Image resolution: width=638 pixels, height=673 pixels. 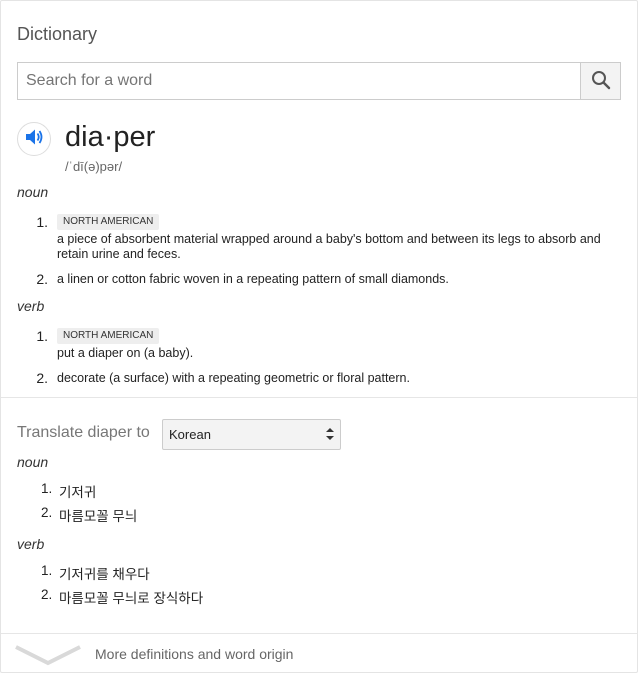 I want to click on translation-pos-verb: verb, so click(x=31, y=544).